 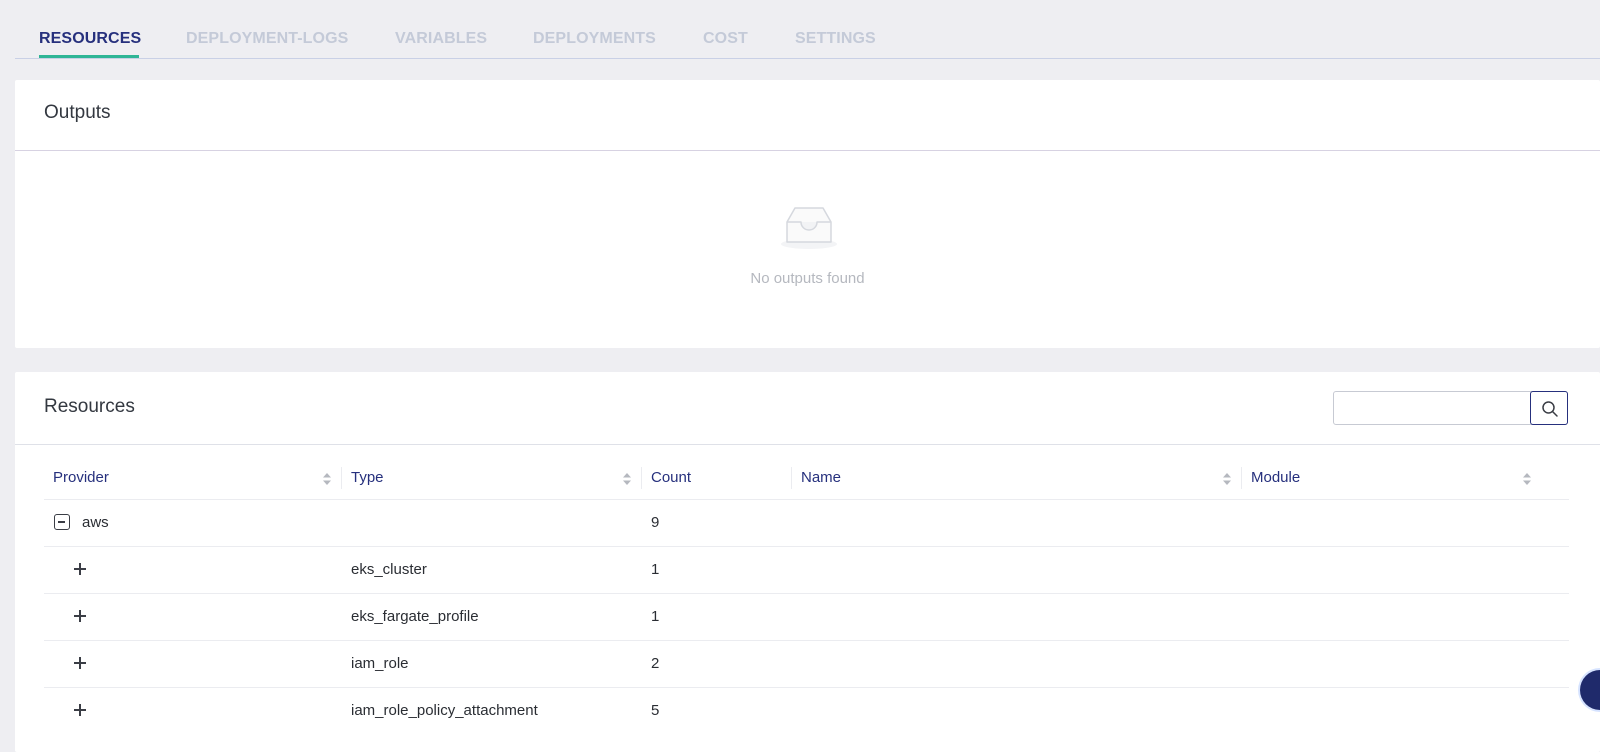 I want to click on outputs-title: Outputs, so click(x=77, y=112).